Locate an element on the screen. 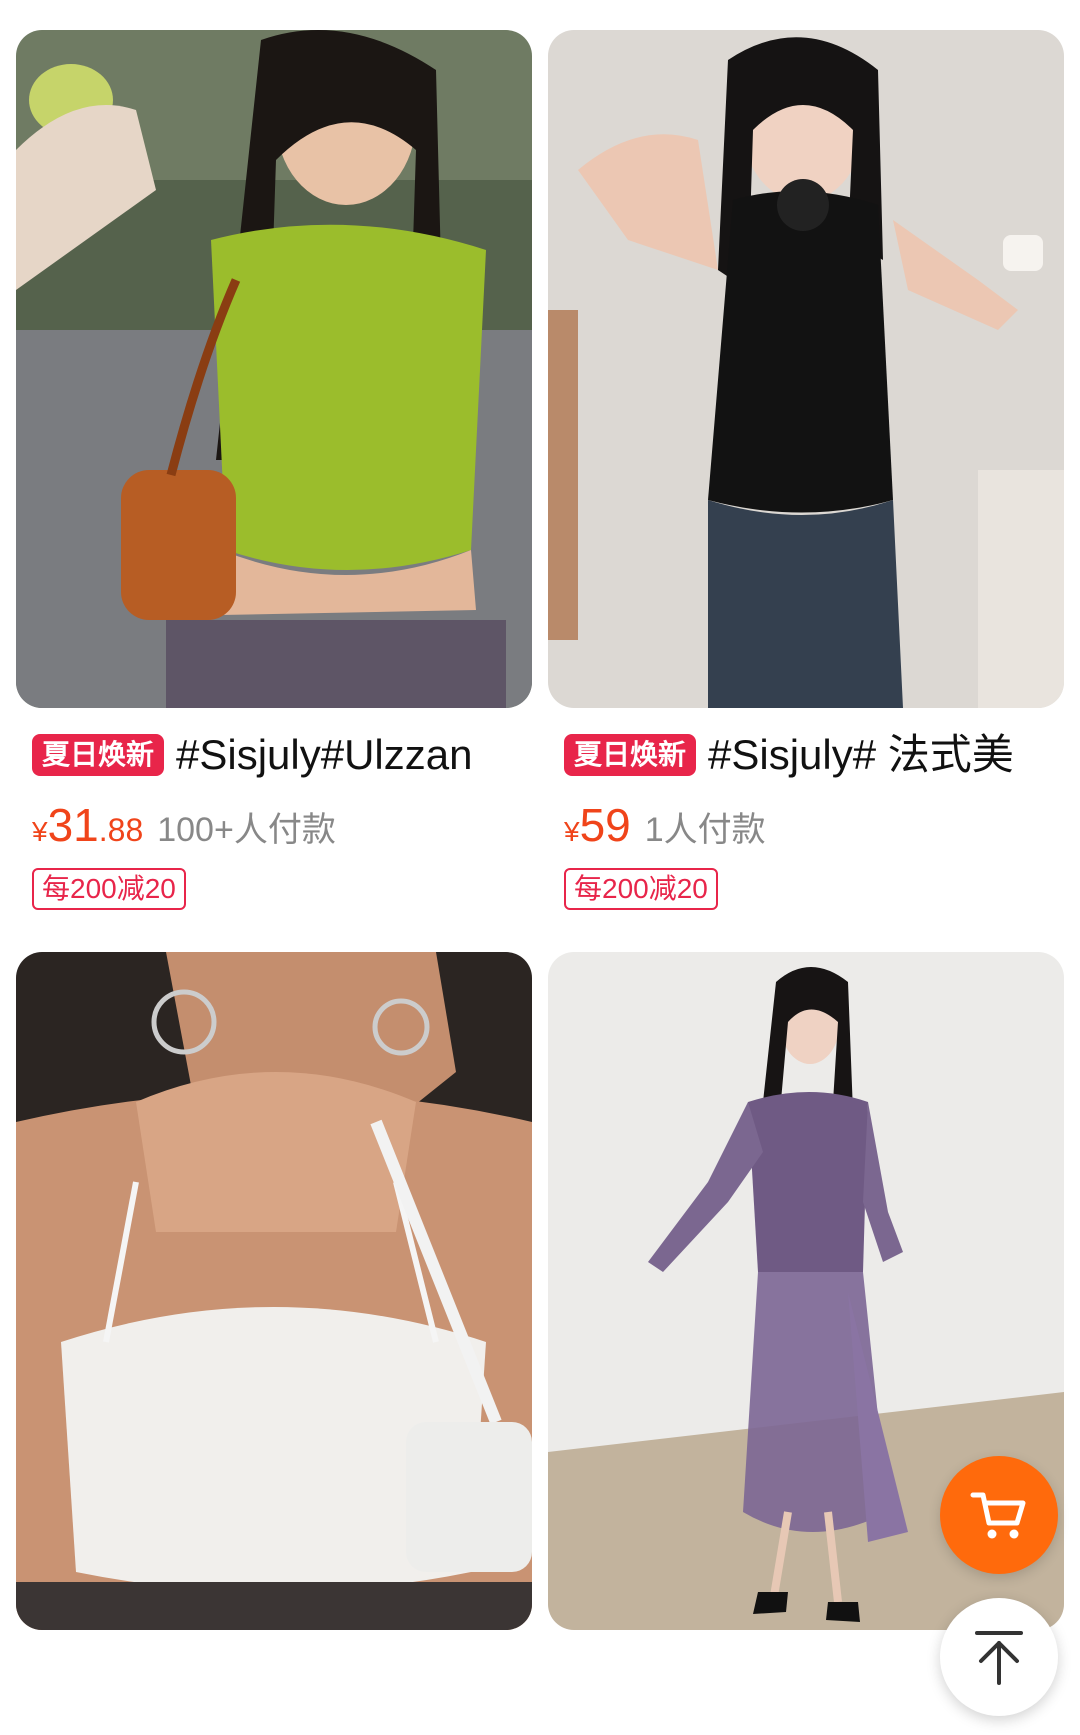 The width and height of the screenshot is (1080, 1735). product-title: #Sisjuly#Ulzzan is located at coordinates (324, 754).